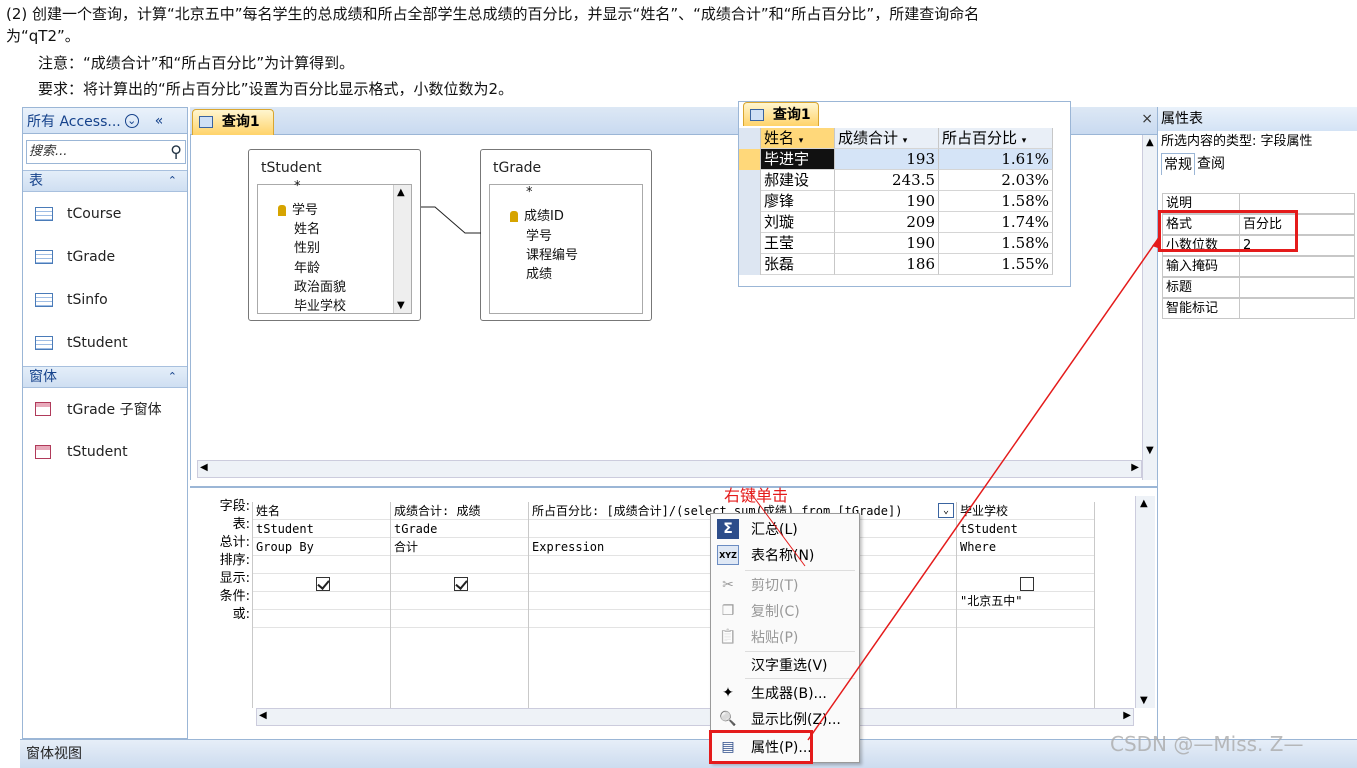 The image size is (1357, 768). Describe the element at coordinates (320, 285) in the screenshot. I see `field-item: 政治面貌` at that location.